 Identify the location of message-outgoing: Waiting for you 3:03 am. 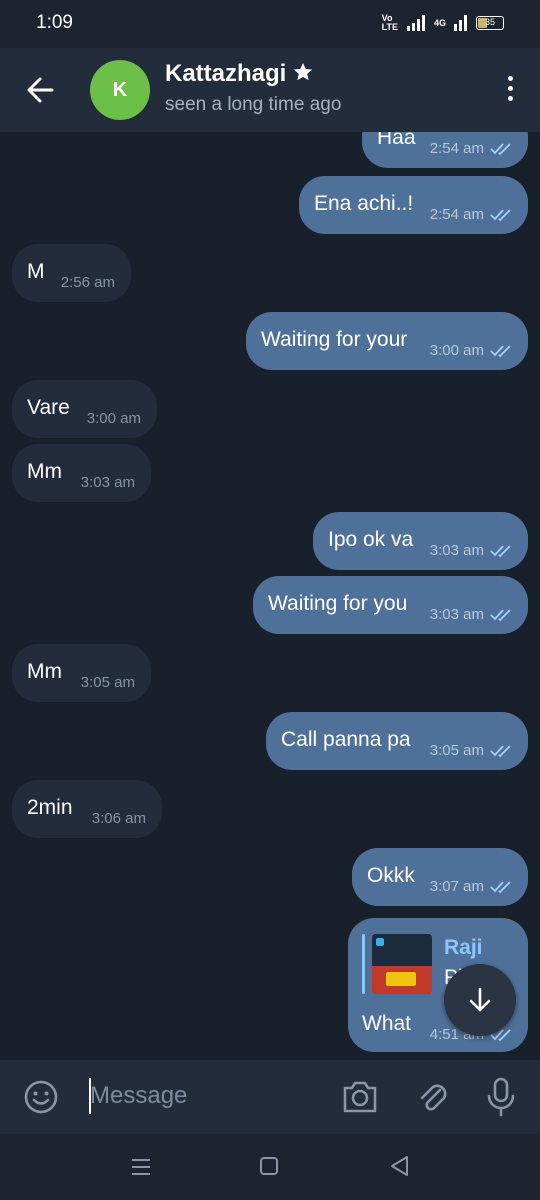
(390, 605).